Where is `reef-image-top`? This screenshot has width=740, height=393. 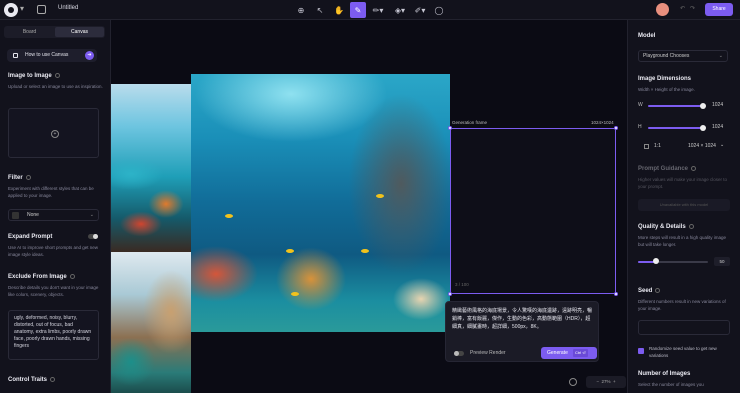 reef-image-top is located at coordinates (151, 168).